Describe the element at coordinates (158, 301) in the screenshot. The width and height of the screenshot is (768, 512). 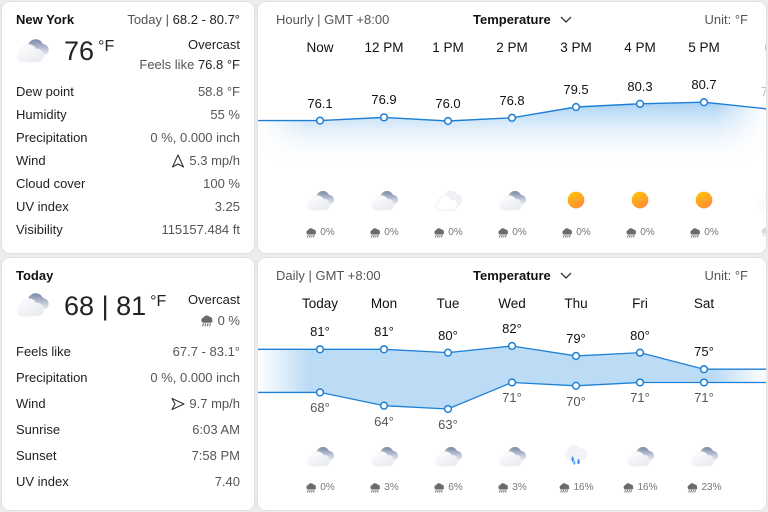
I see `temperature-unit: °F` at that location.